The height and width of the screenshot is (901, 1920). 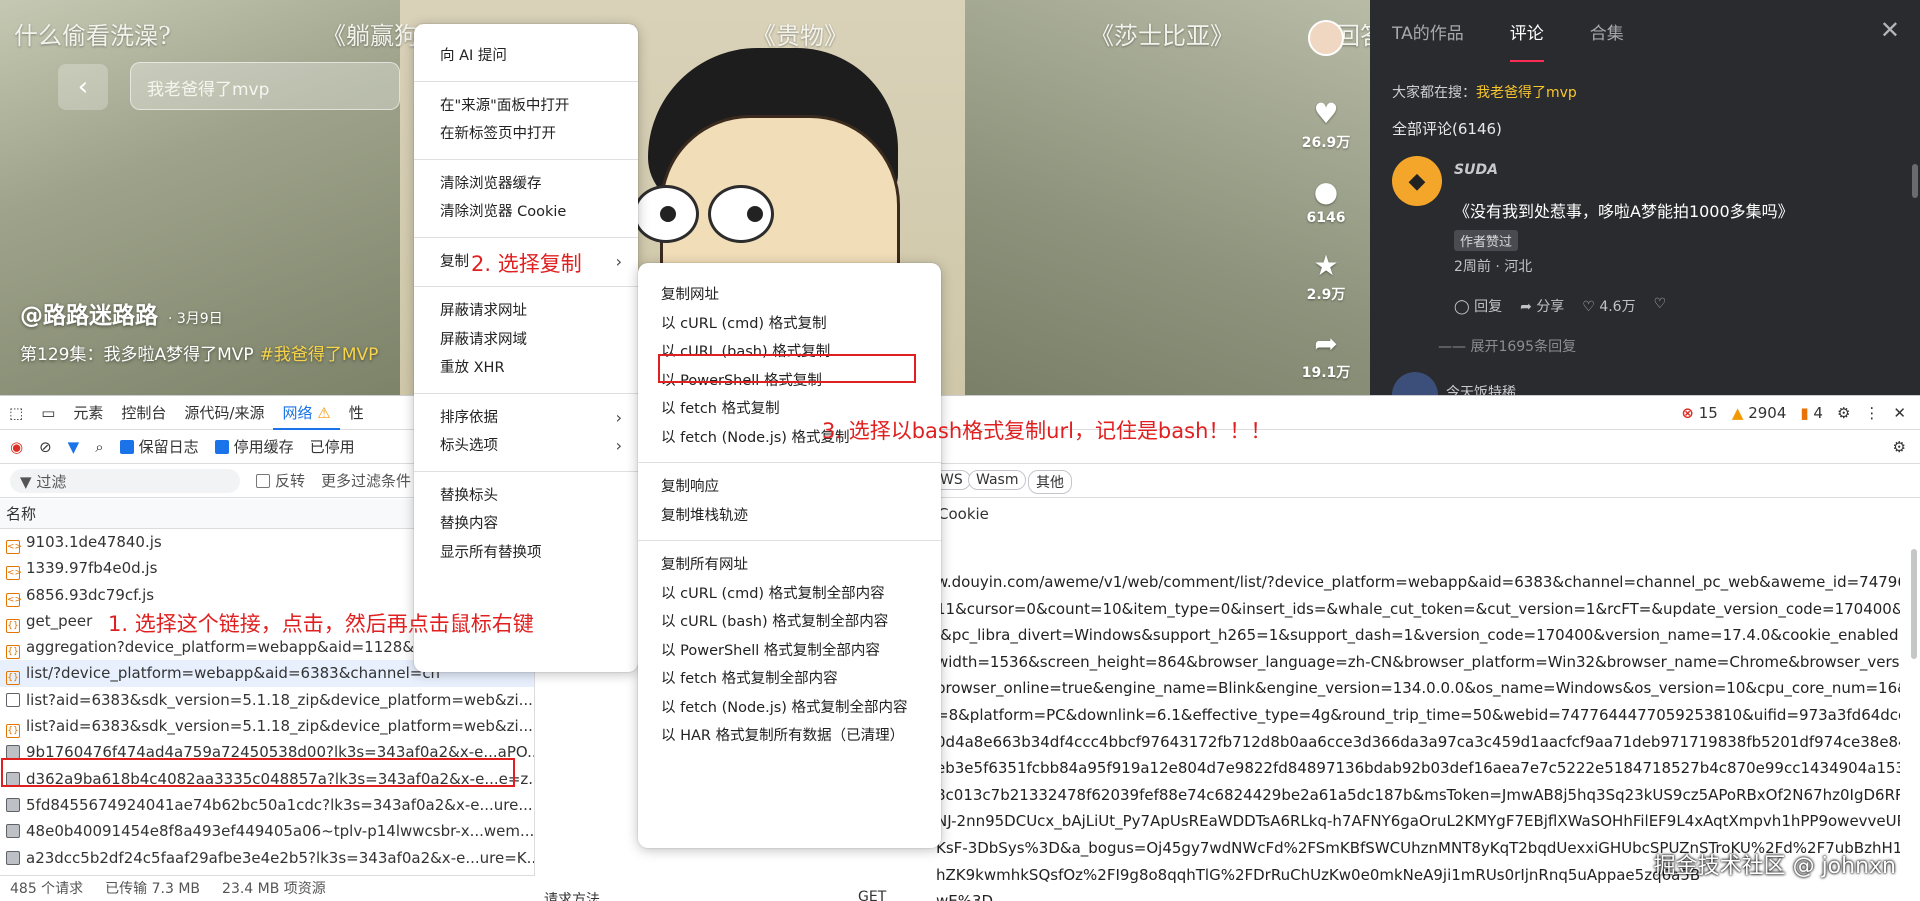 What do you see at coordinates (789, 487) in the screenshot?
I see `copy-submenu-item: 复制响应` at bounding box center [789, 487].